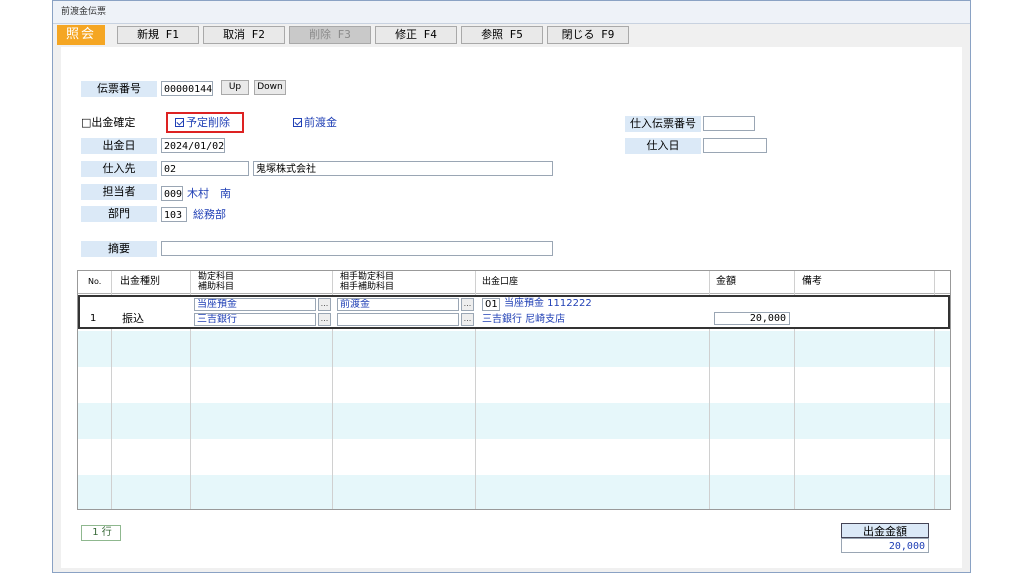 The height and width of the screenshot is (576, 1024). I want to click on row-no: 1, so click(93, 318).